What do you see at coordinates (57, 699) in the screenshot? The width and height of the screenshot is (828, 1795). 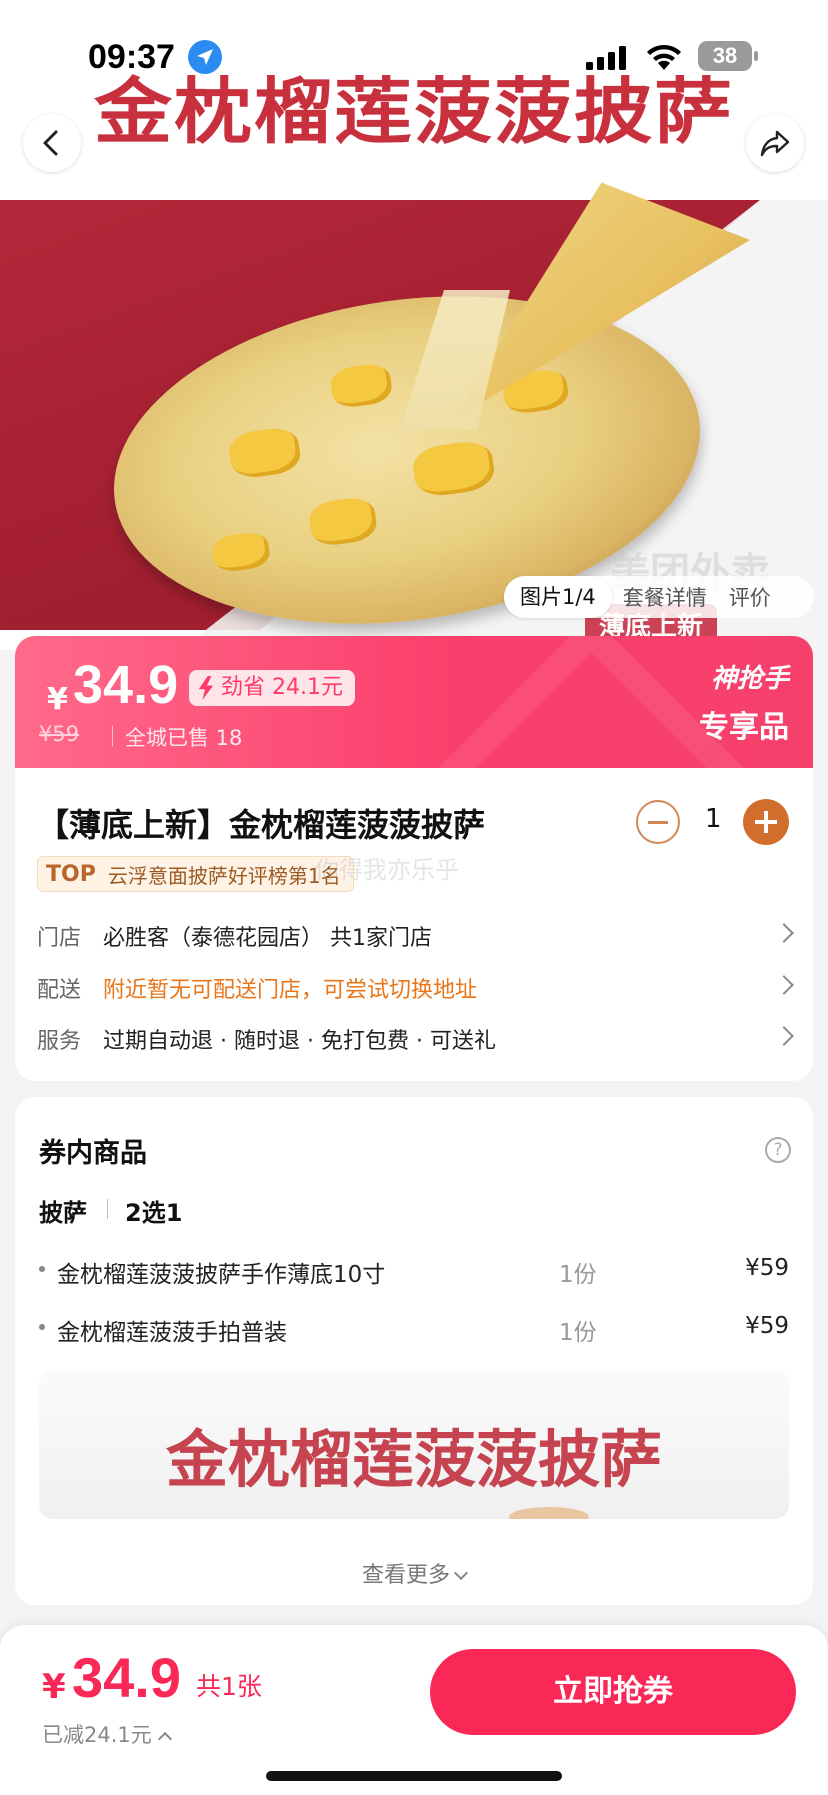 I see `price-currency: ¥` at bounding box center [57, 699].